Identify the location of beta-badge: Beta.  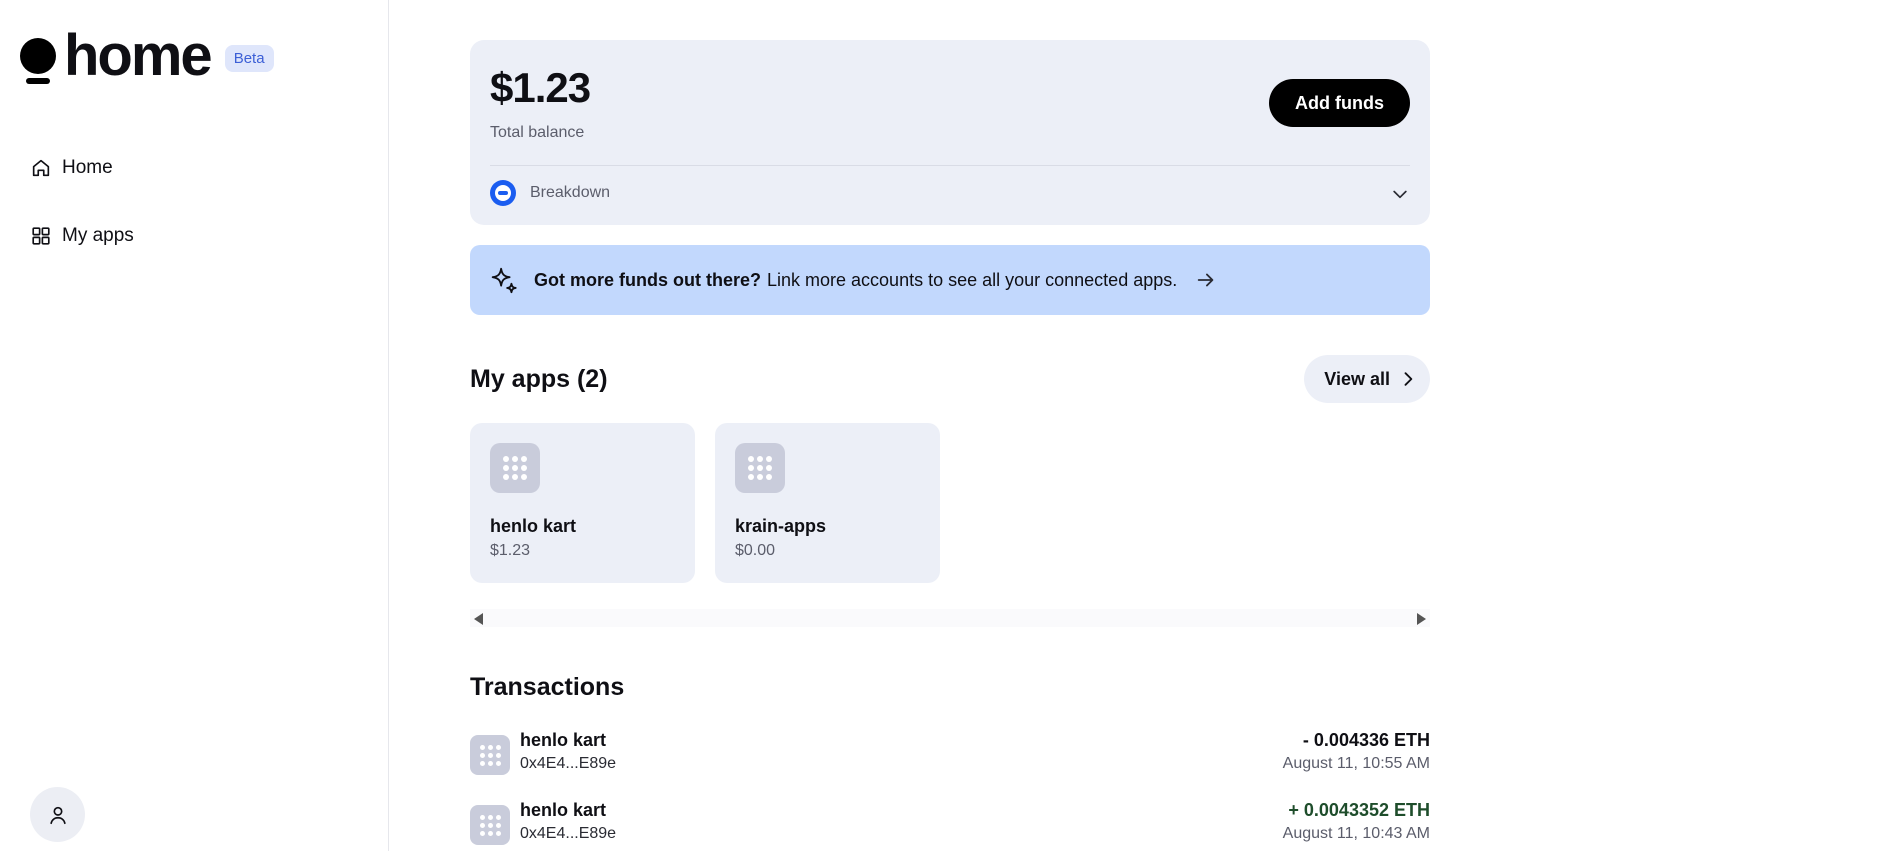
(249, 58).